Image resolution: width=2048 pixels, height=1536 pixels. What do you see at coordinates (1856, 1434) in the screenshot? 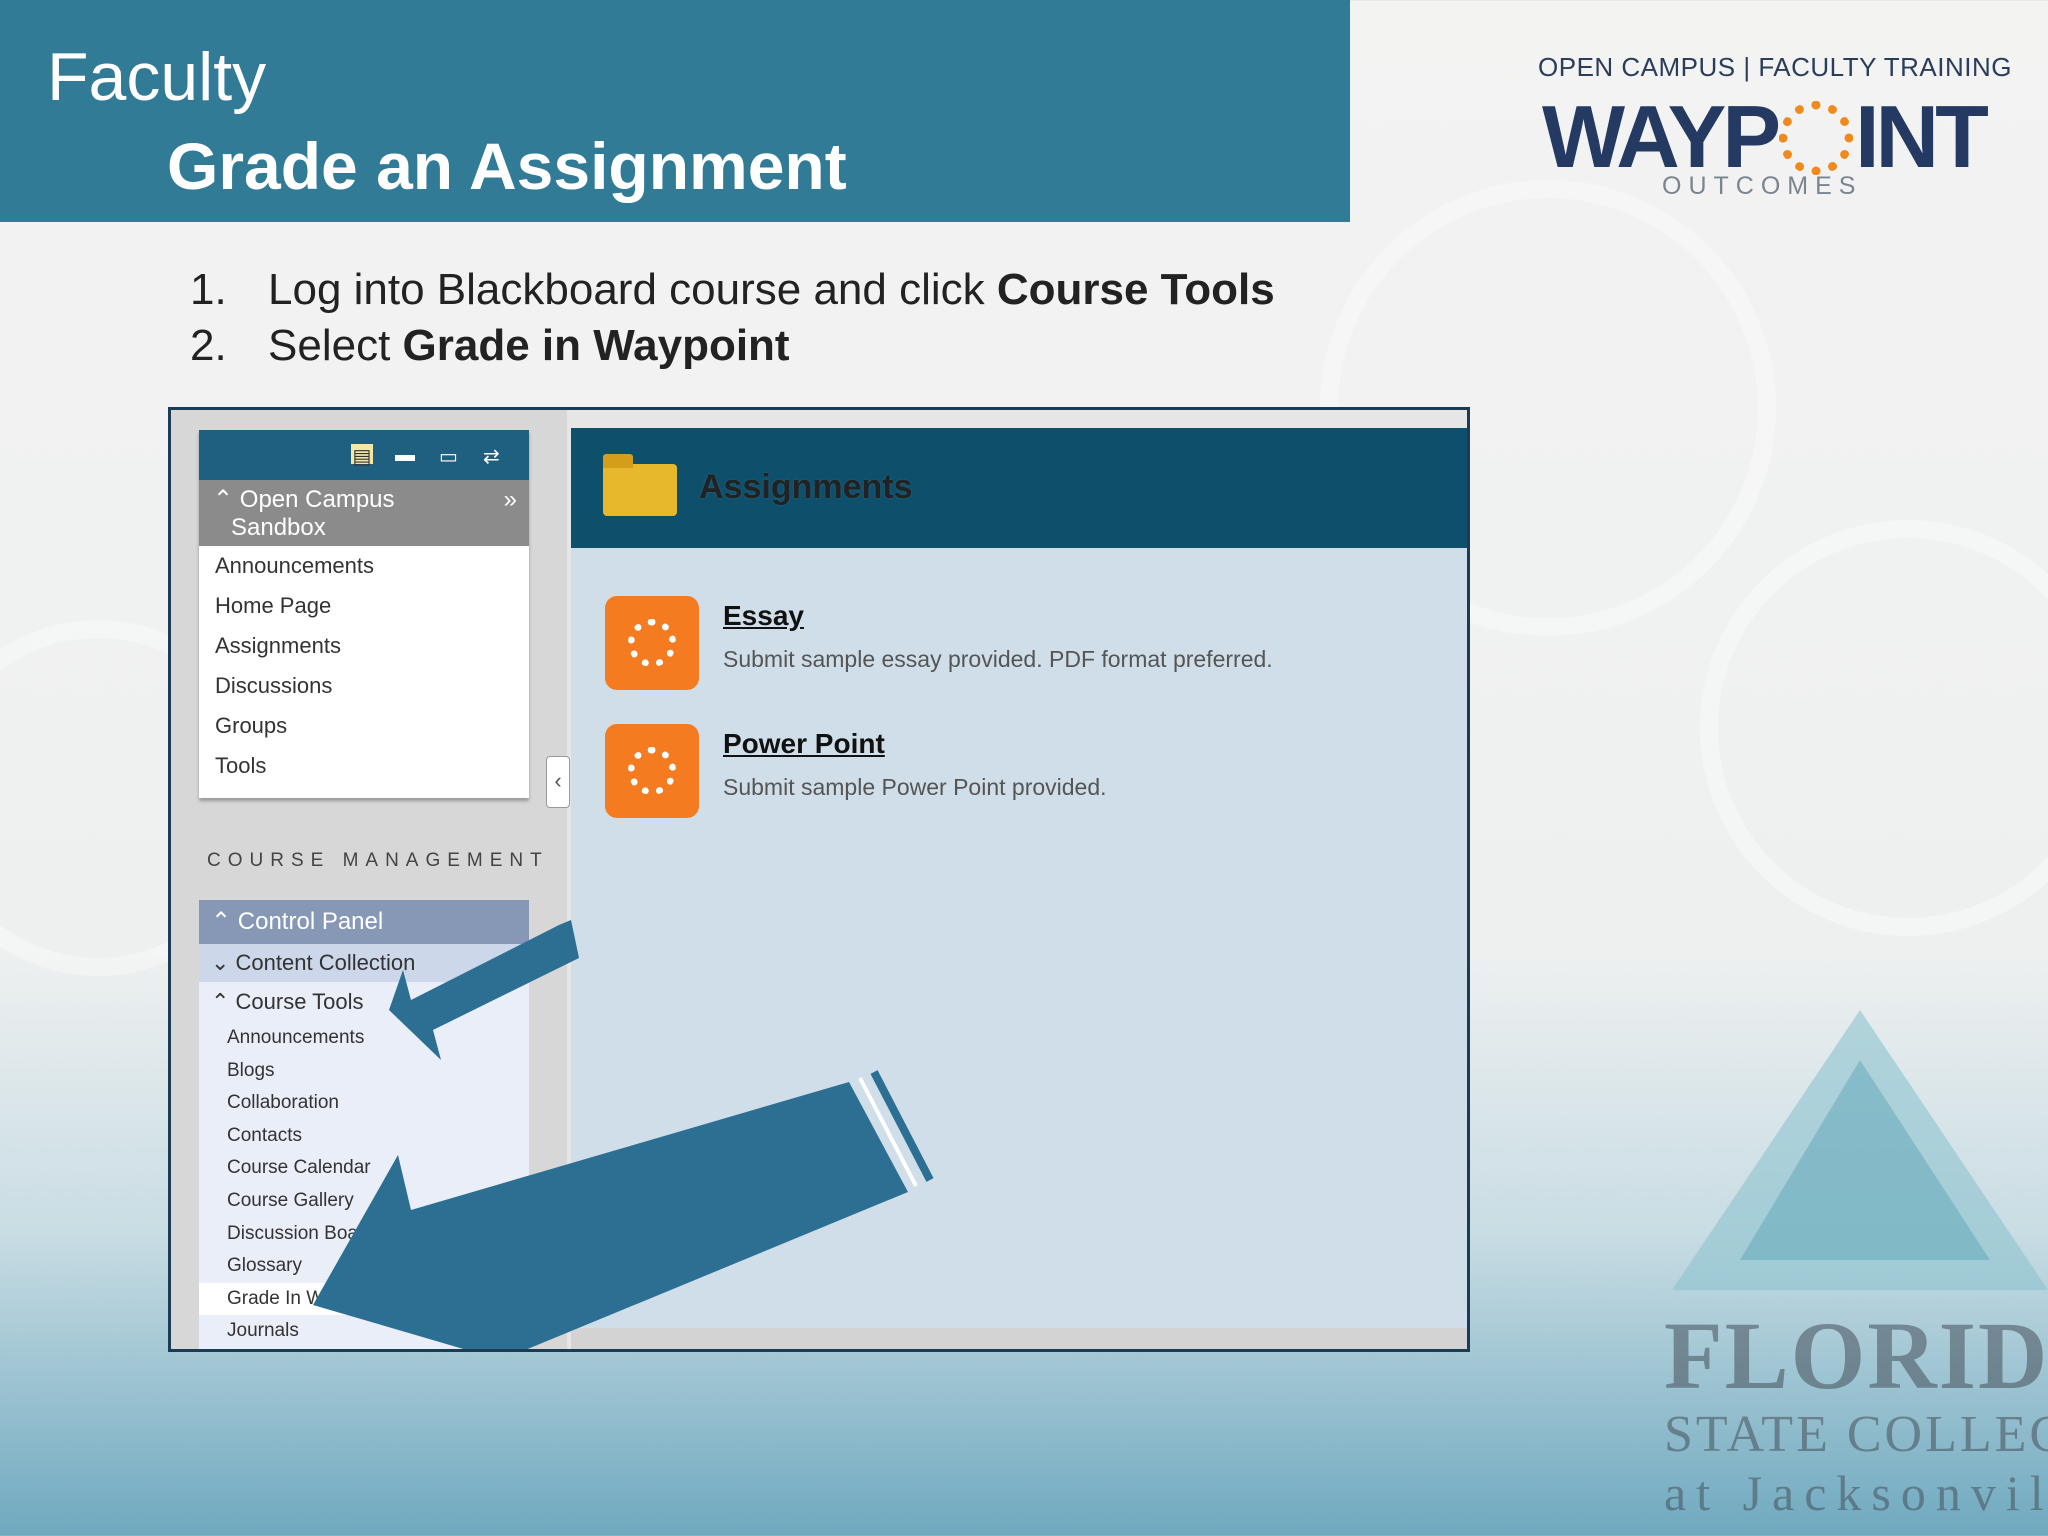
I see `college-logo-line2: STATE COLLEGE` at bounding box center [1856, 1434].